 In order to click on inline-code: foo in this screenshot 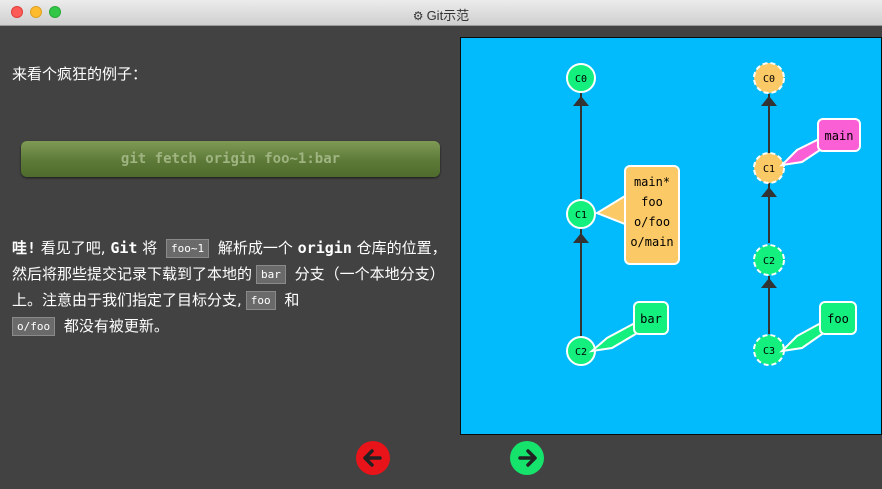, I will do `click(260, 300)`.